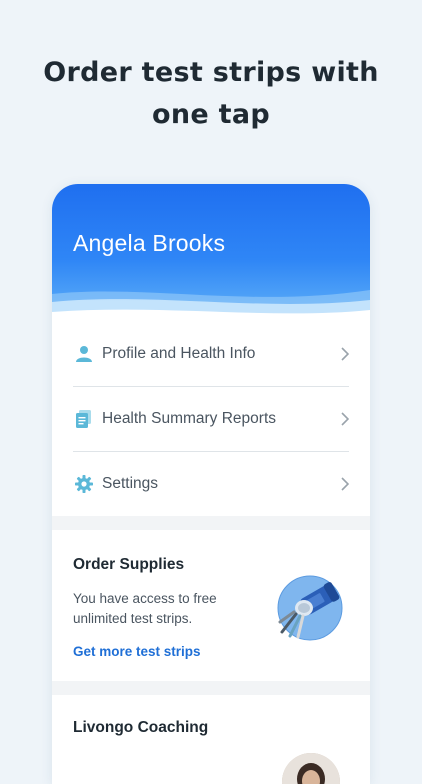  What do you see at coordinates (311, 768) in the screenshot?
I see `coach-avatar` at bounding box center [311, 768].